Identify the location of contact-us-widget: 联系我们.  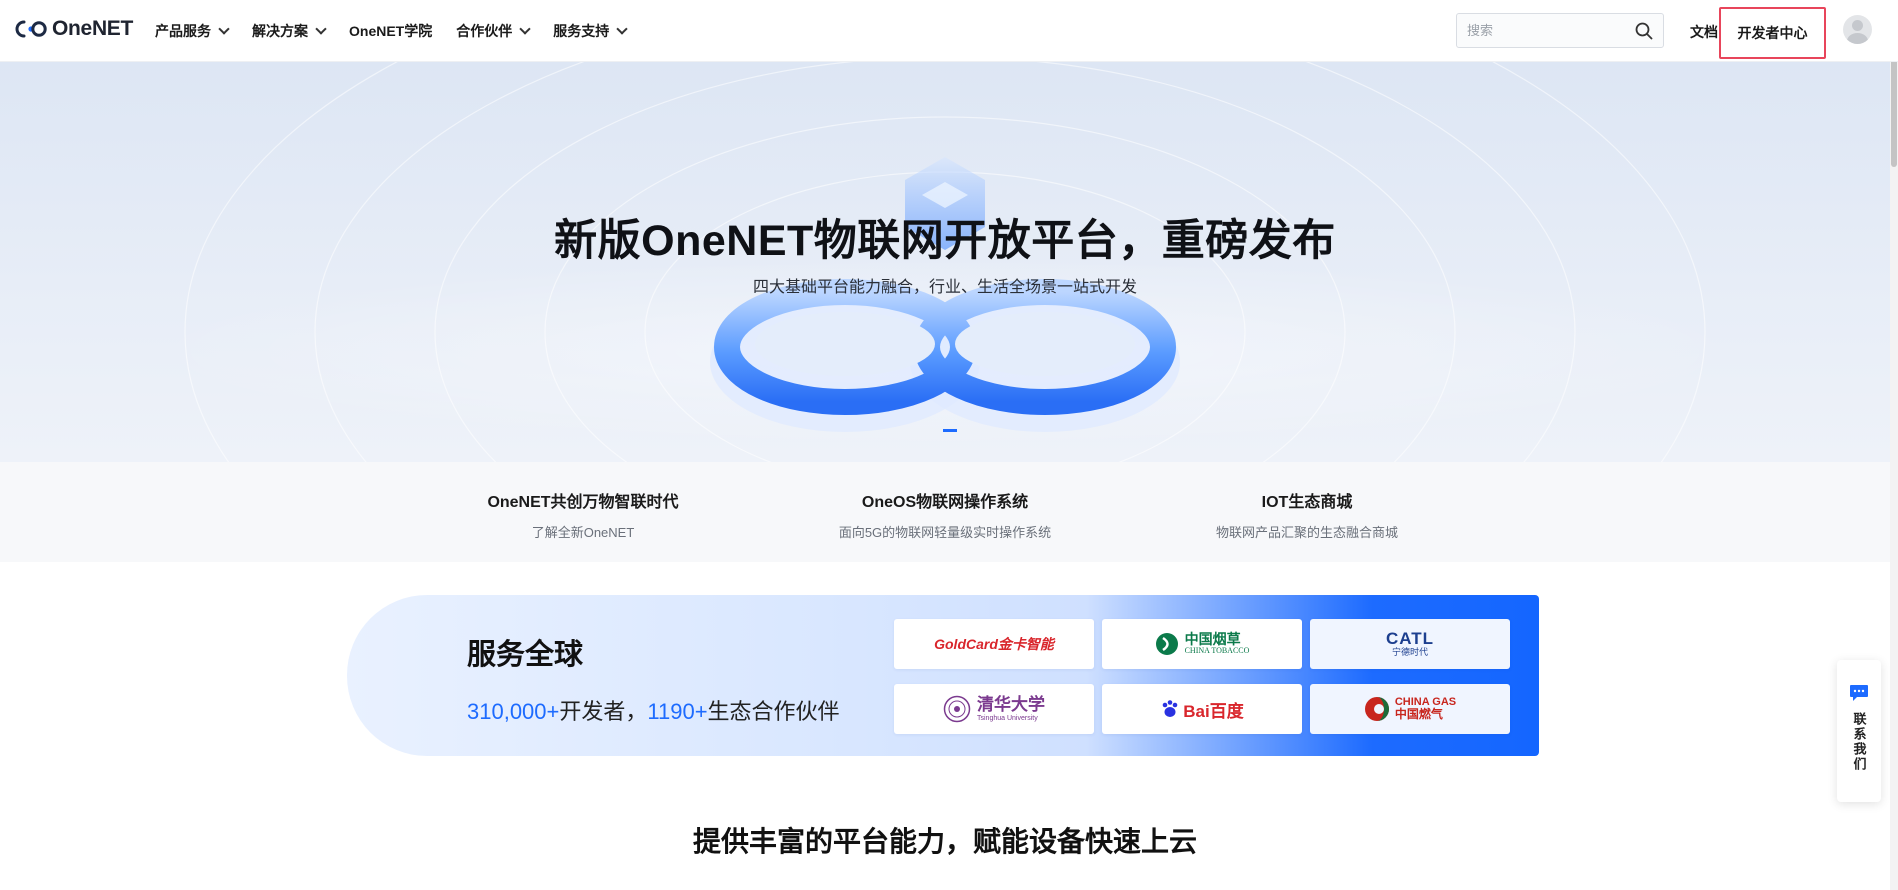
(1859, 731).